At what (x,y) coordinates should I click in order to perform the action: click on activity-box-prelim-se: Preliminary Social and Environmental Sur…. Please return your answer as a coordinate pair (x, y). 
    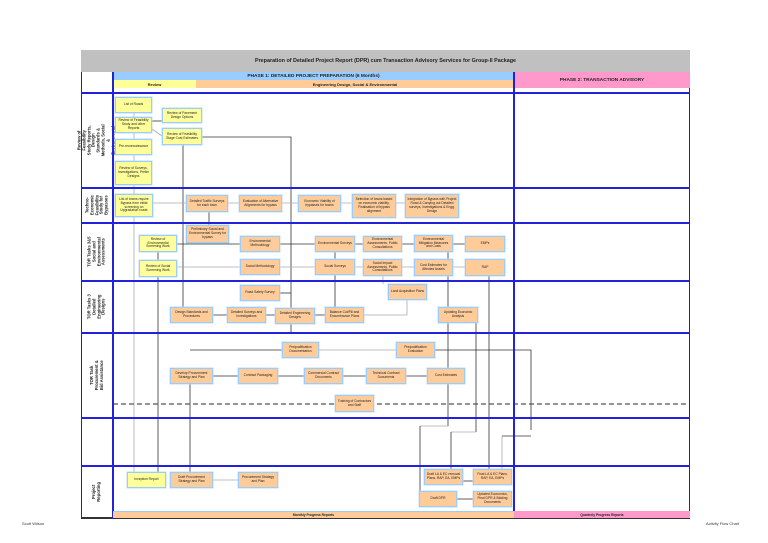
    Looking at the image, I should click on (207, 234).